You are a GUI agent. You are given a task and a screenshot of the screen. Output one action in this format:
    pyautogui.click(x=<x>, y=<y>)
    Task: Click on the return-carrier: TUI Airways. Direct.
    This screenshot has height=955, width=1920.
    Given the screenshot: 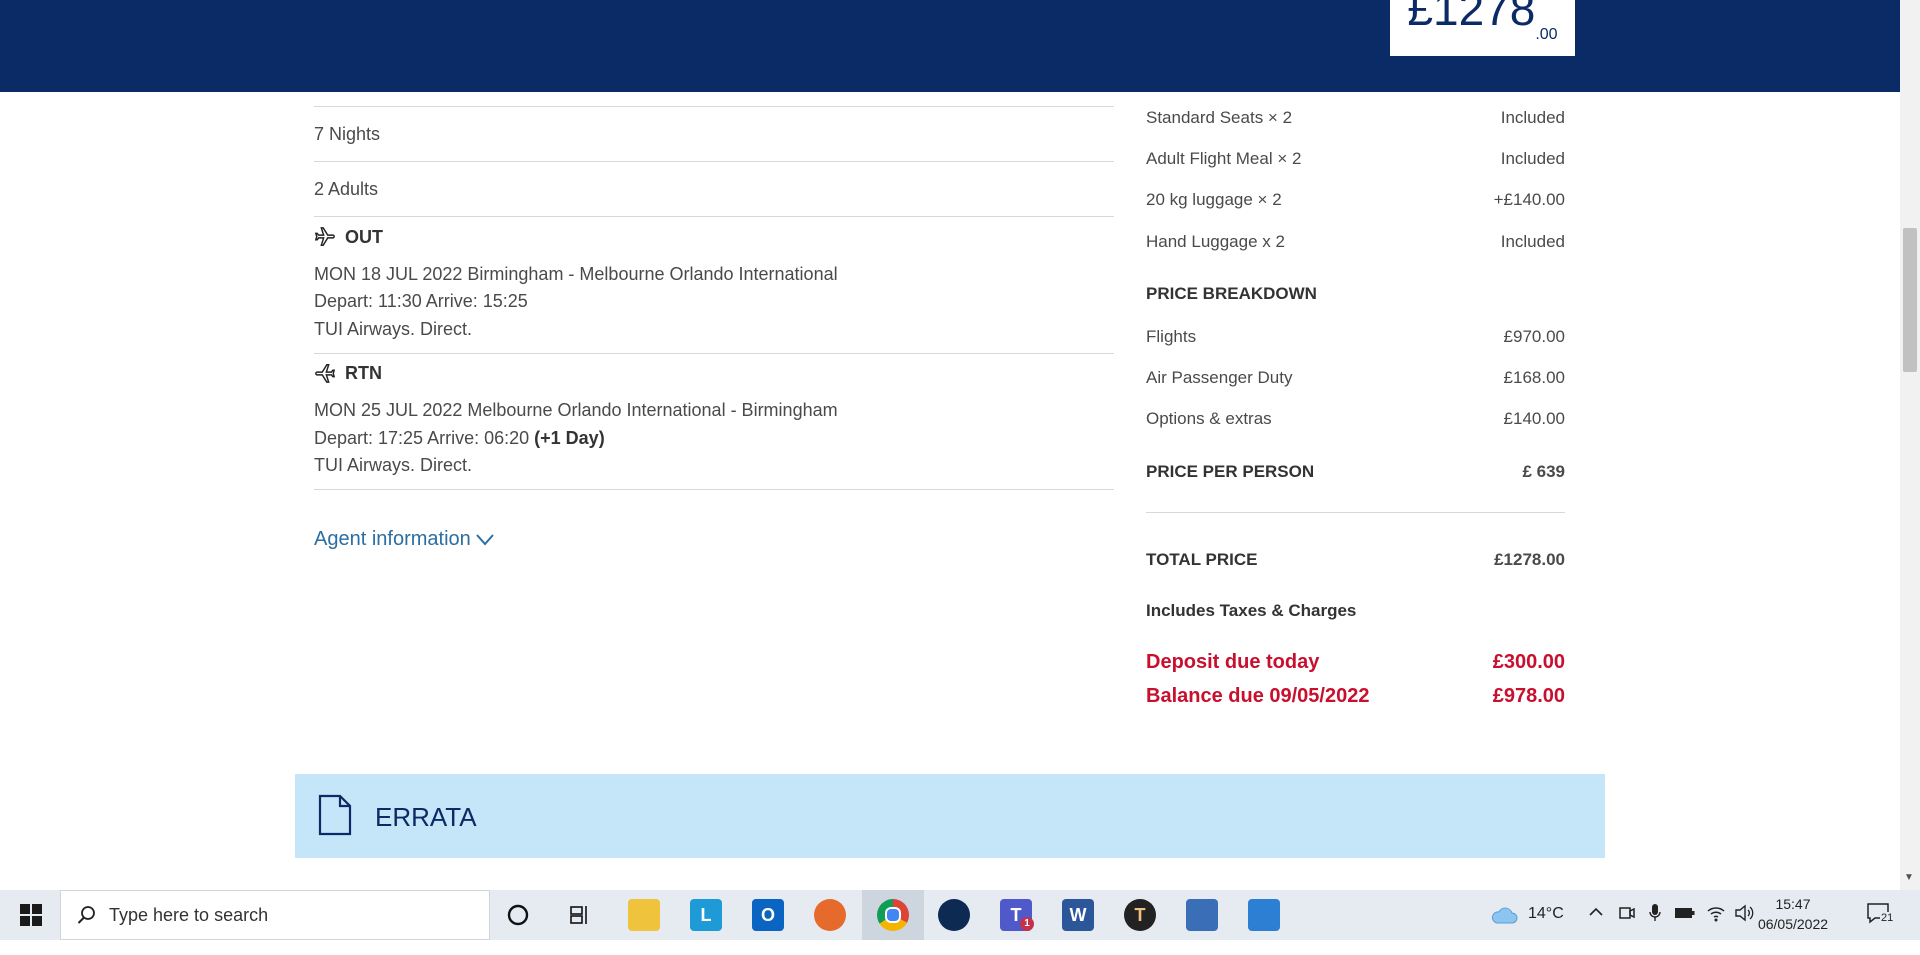 What is the action you would take?
    pyautogui.click(x=393, y=465)
    